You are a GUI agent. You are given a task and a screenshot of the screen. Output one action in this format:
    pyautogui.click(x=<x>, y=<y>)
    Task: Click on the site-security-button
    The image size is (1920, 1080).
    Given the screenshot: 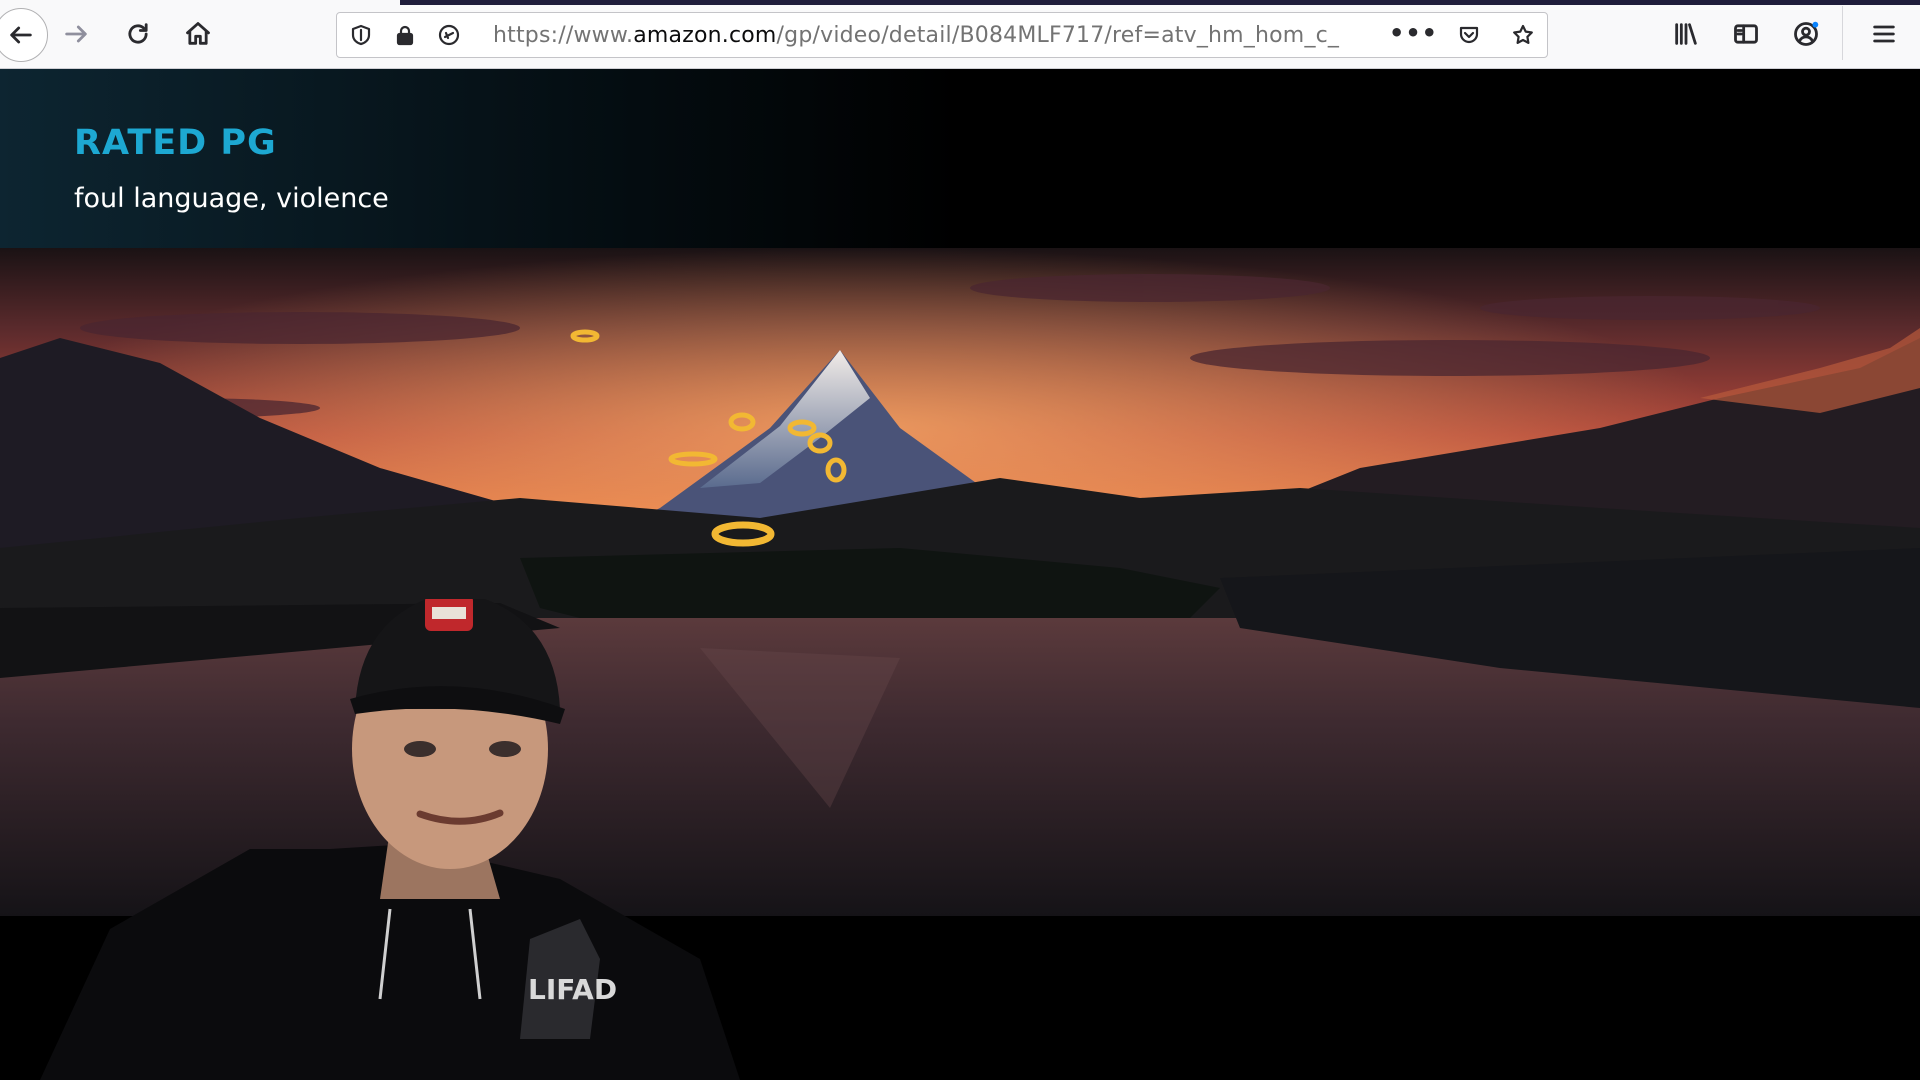 What is the action you would take?
    pyautogui.click(x=405, y=35)
    